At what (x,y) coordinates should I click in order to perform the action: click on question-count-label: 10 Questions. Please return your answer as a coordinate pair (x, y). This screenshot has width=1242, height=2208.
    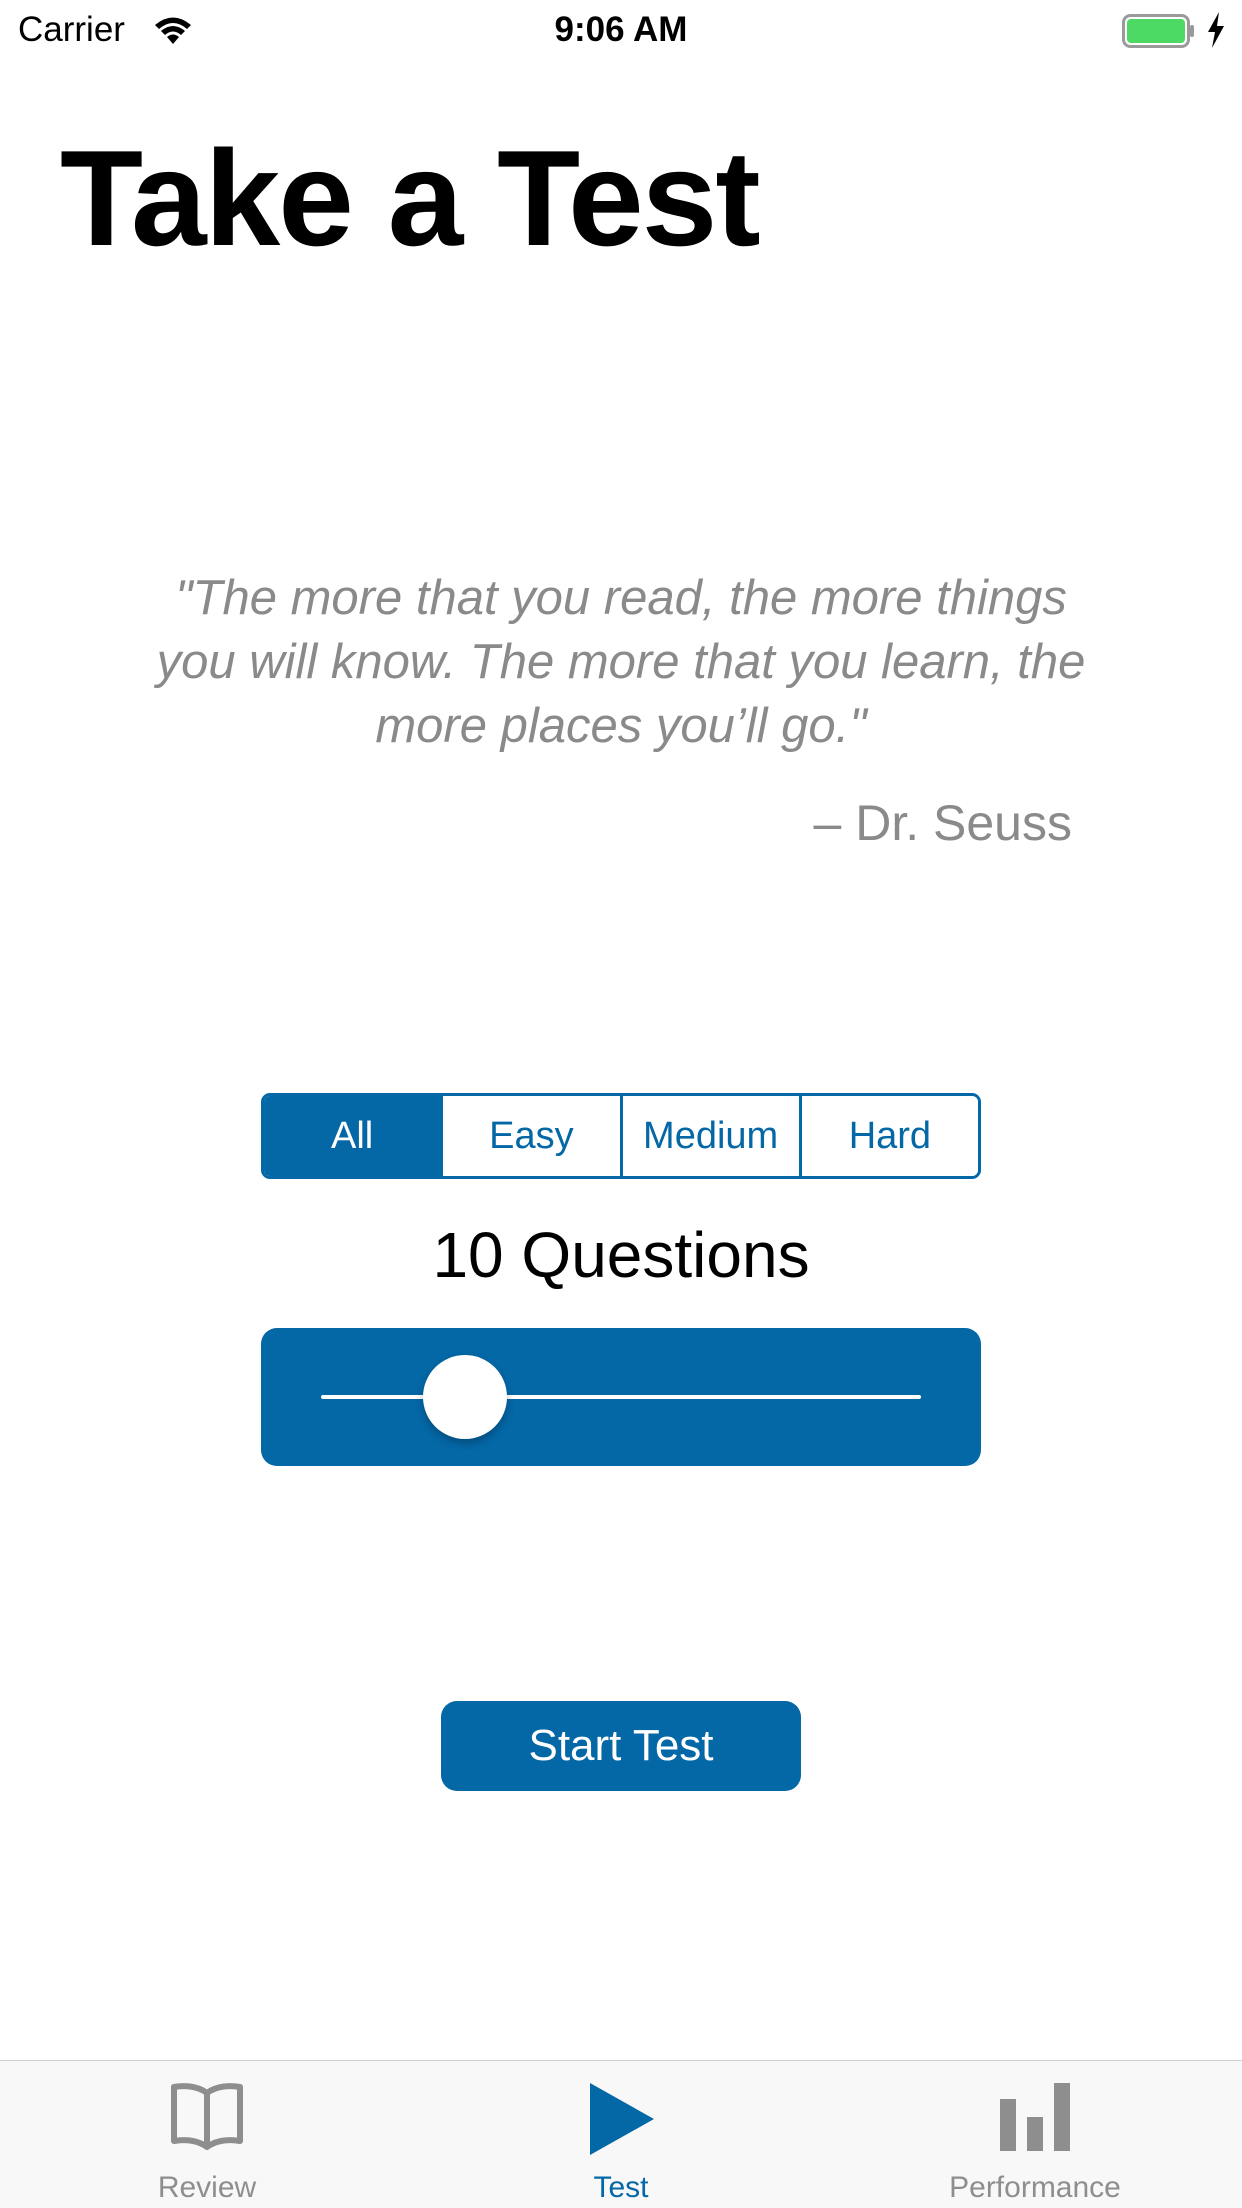
    Looking at the image, I should click on (621, 1255).